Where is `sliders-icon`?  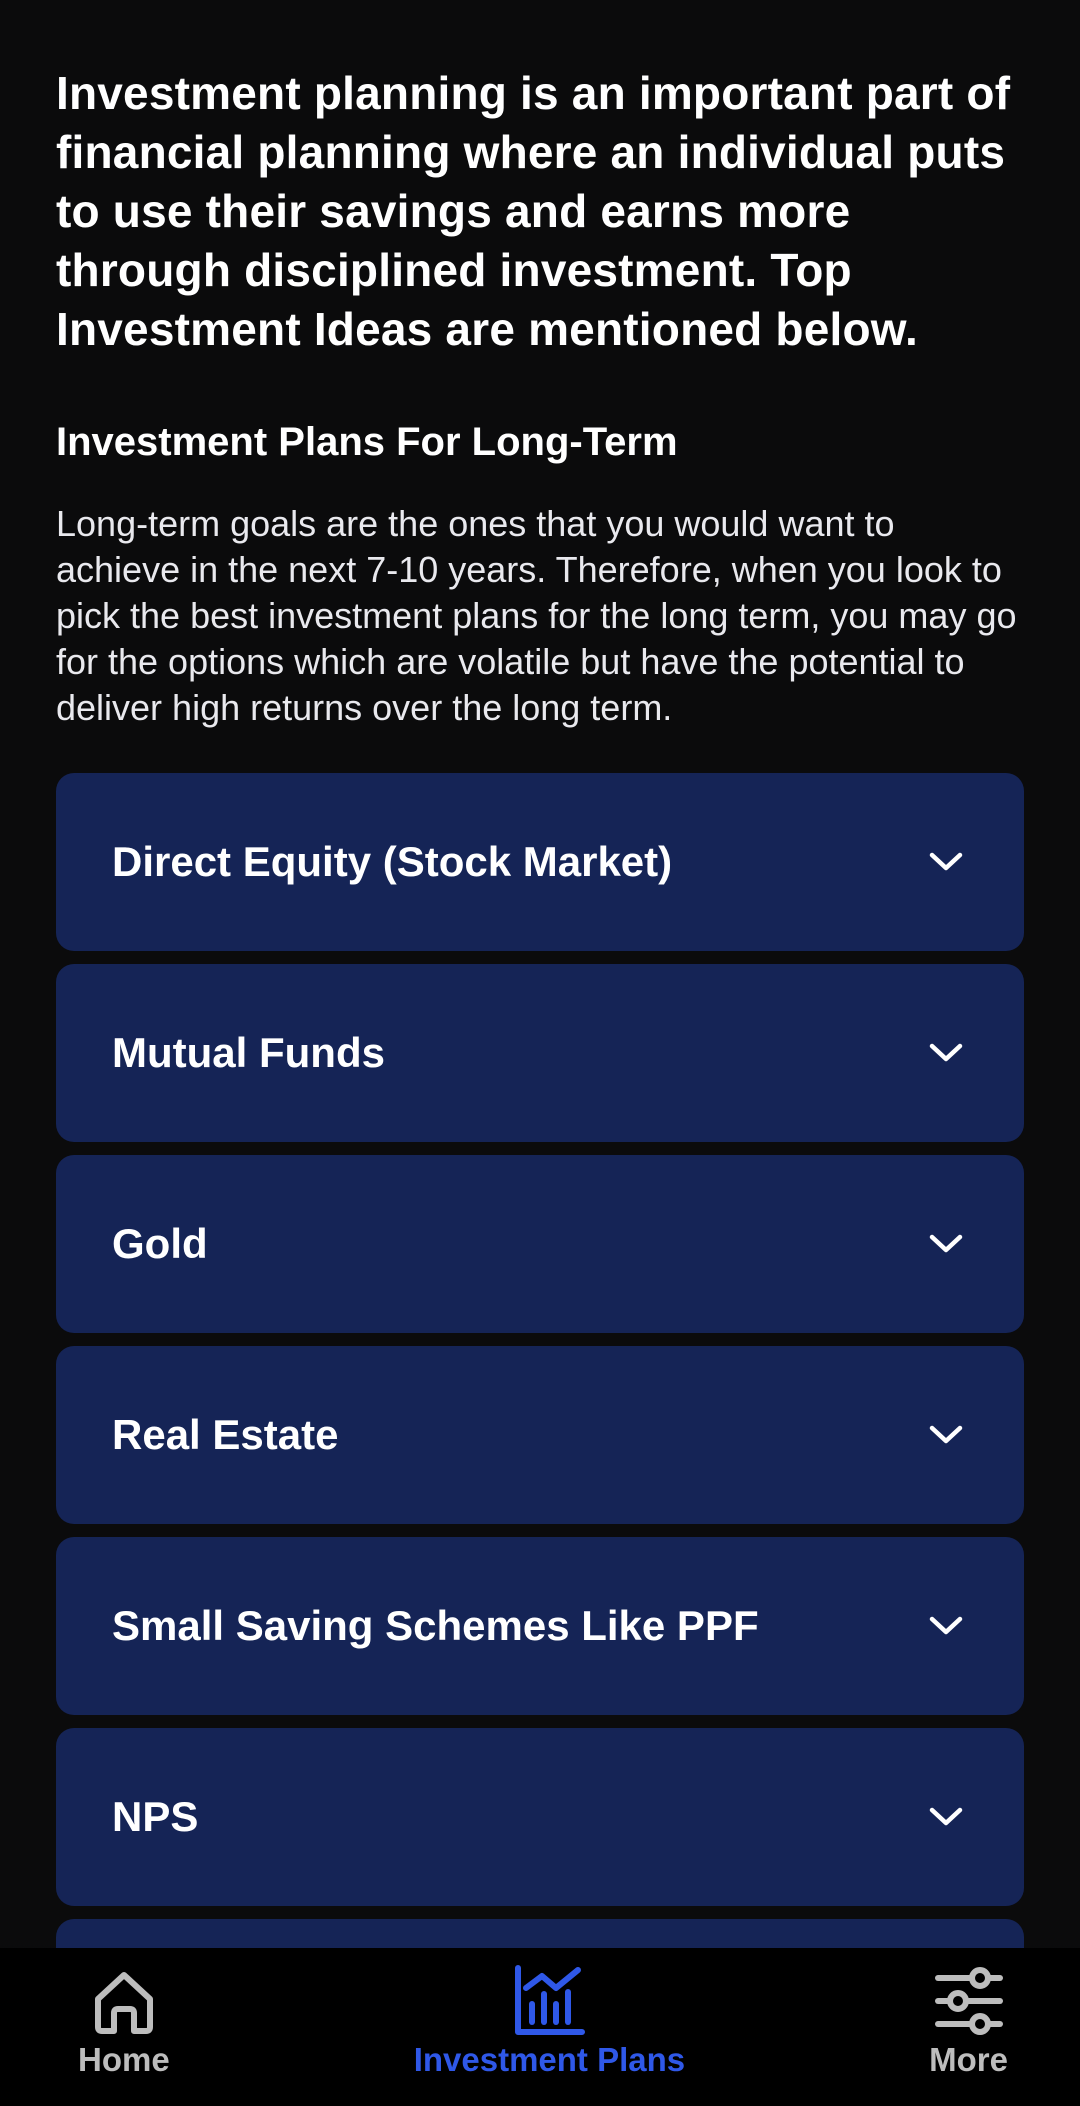 sliders-icon is located at coordinates (969, 2001).